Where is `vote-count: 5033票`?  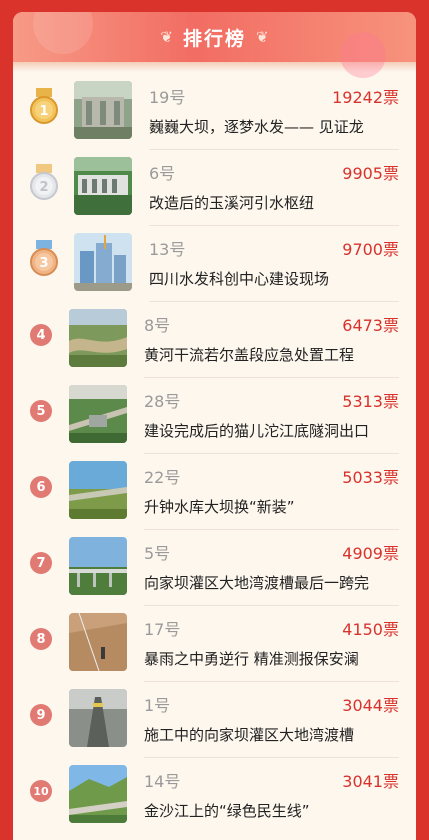 vote-count: 5033票 is located at coordinates (370, 477).